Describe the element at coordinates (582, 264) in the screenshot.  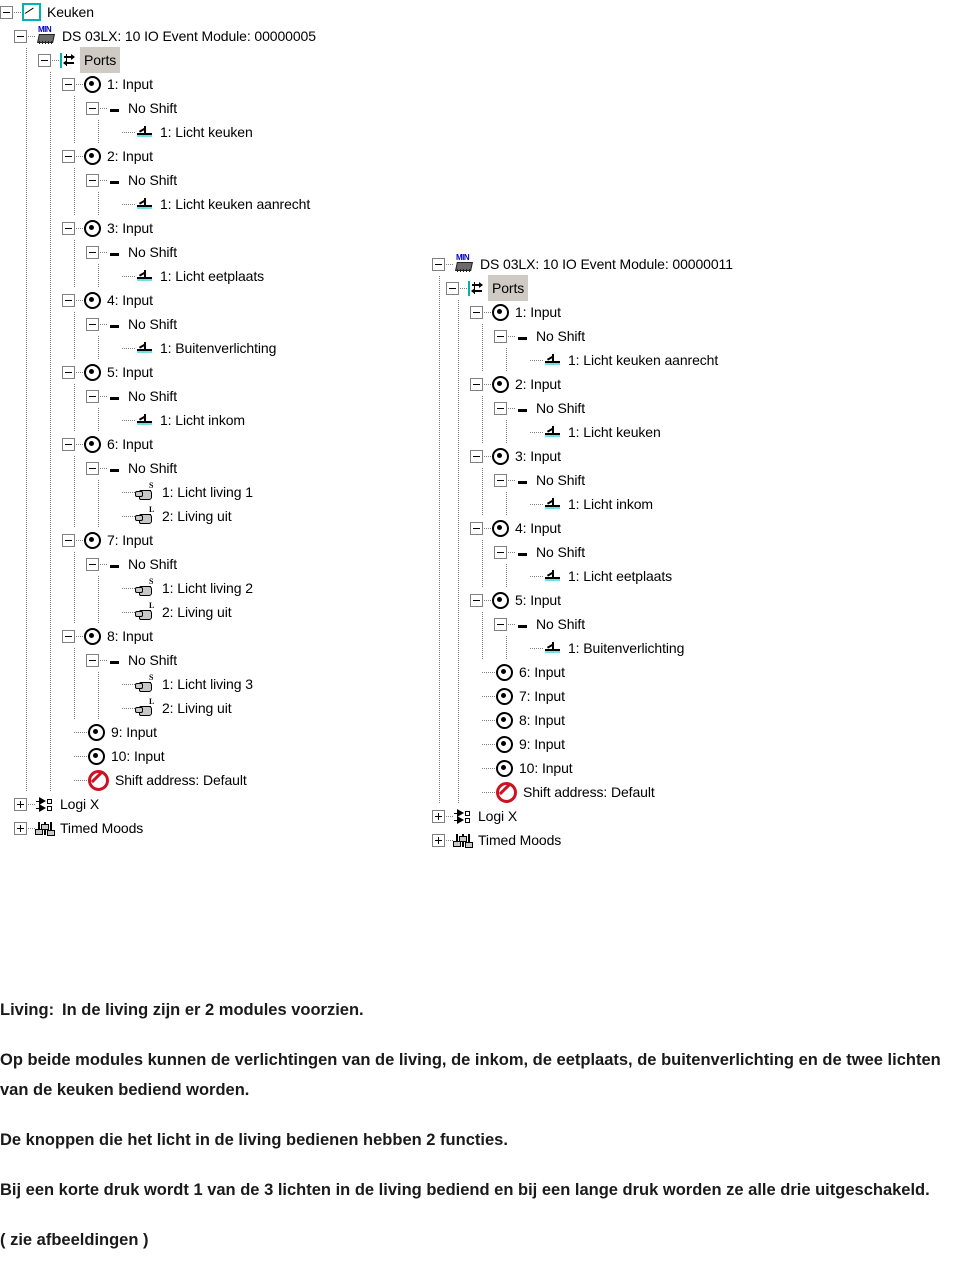
I see `tree-node-module: MIN DS 03LX: 10 IO Event Module: 00000011` at that location.